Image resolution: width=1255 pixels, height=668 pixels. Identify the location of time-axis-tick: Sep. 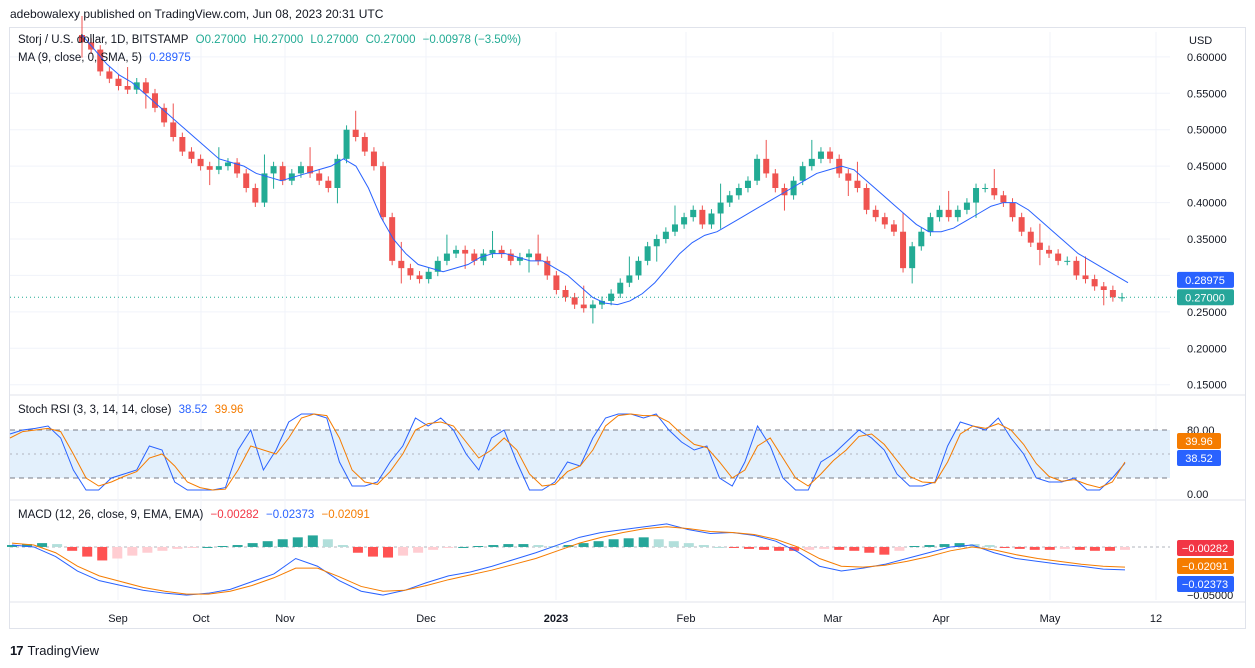
(118, 619).